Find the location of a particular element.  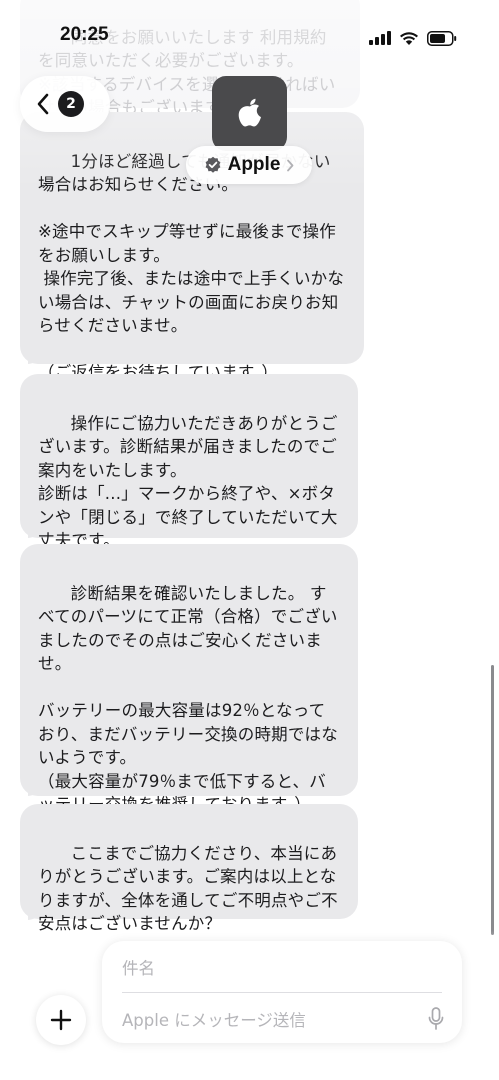

unread-count-badge: 2 is located at coordinates (71, 104).